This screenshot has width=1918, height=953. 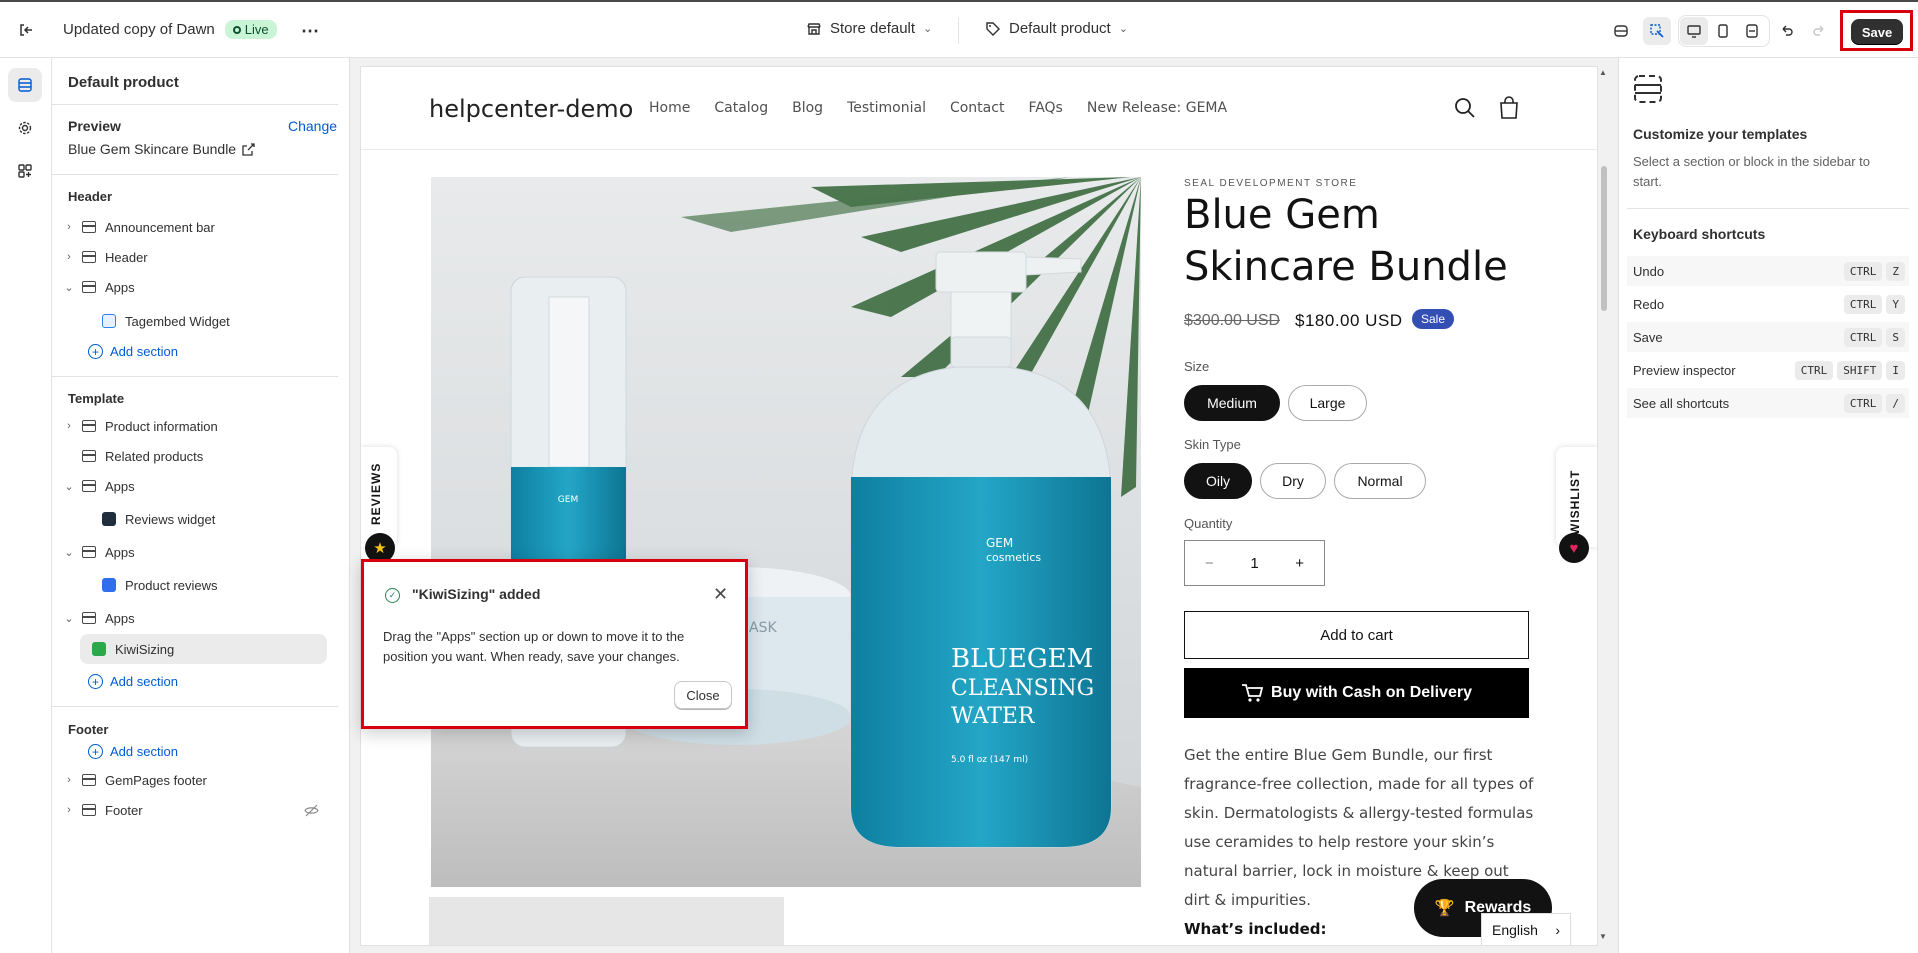 I want to click on section-related-products: Related products, so click(x=194, y=456).